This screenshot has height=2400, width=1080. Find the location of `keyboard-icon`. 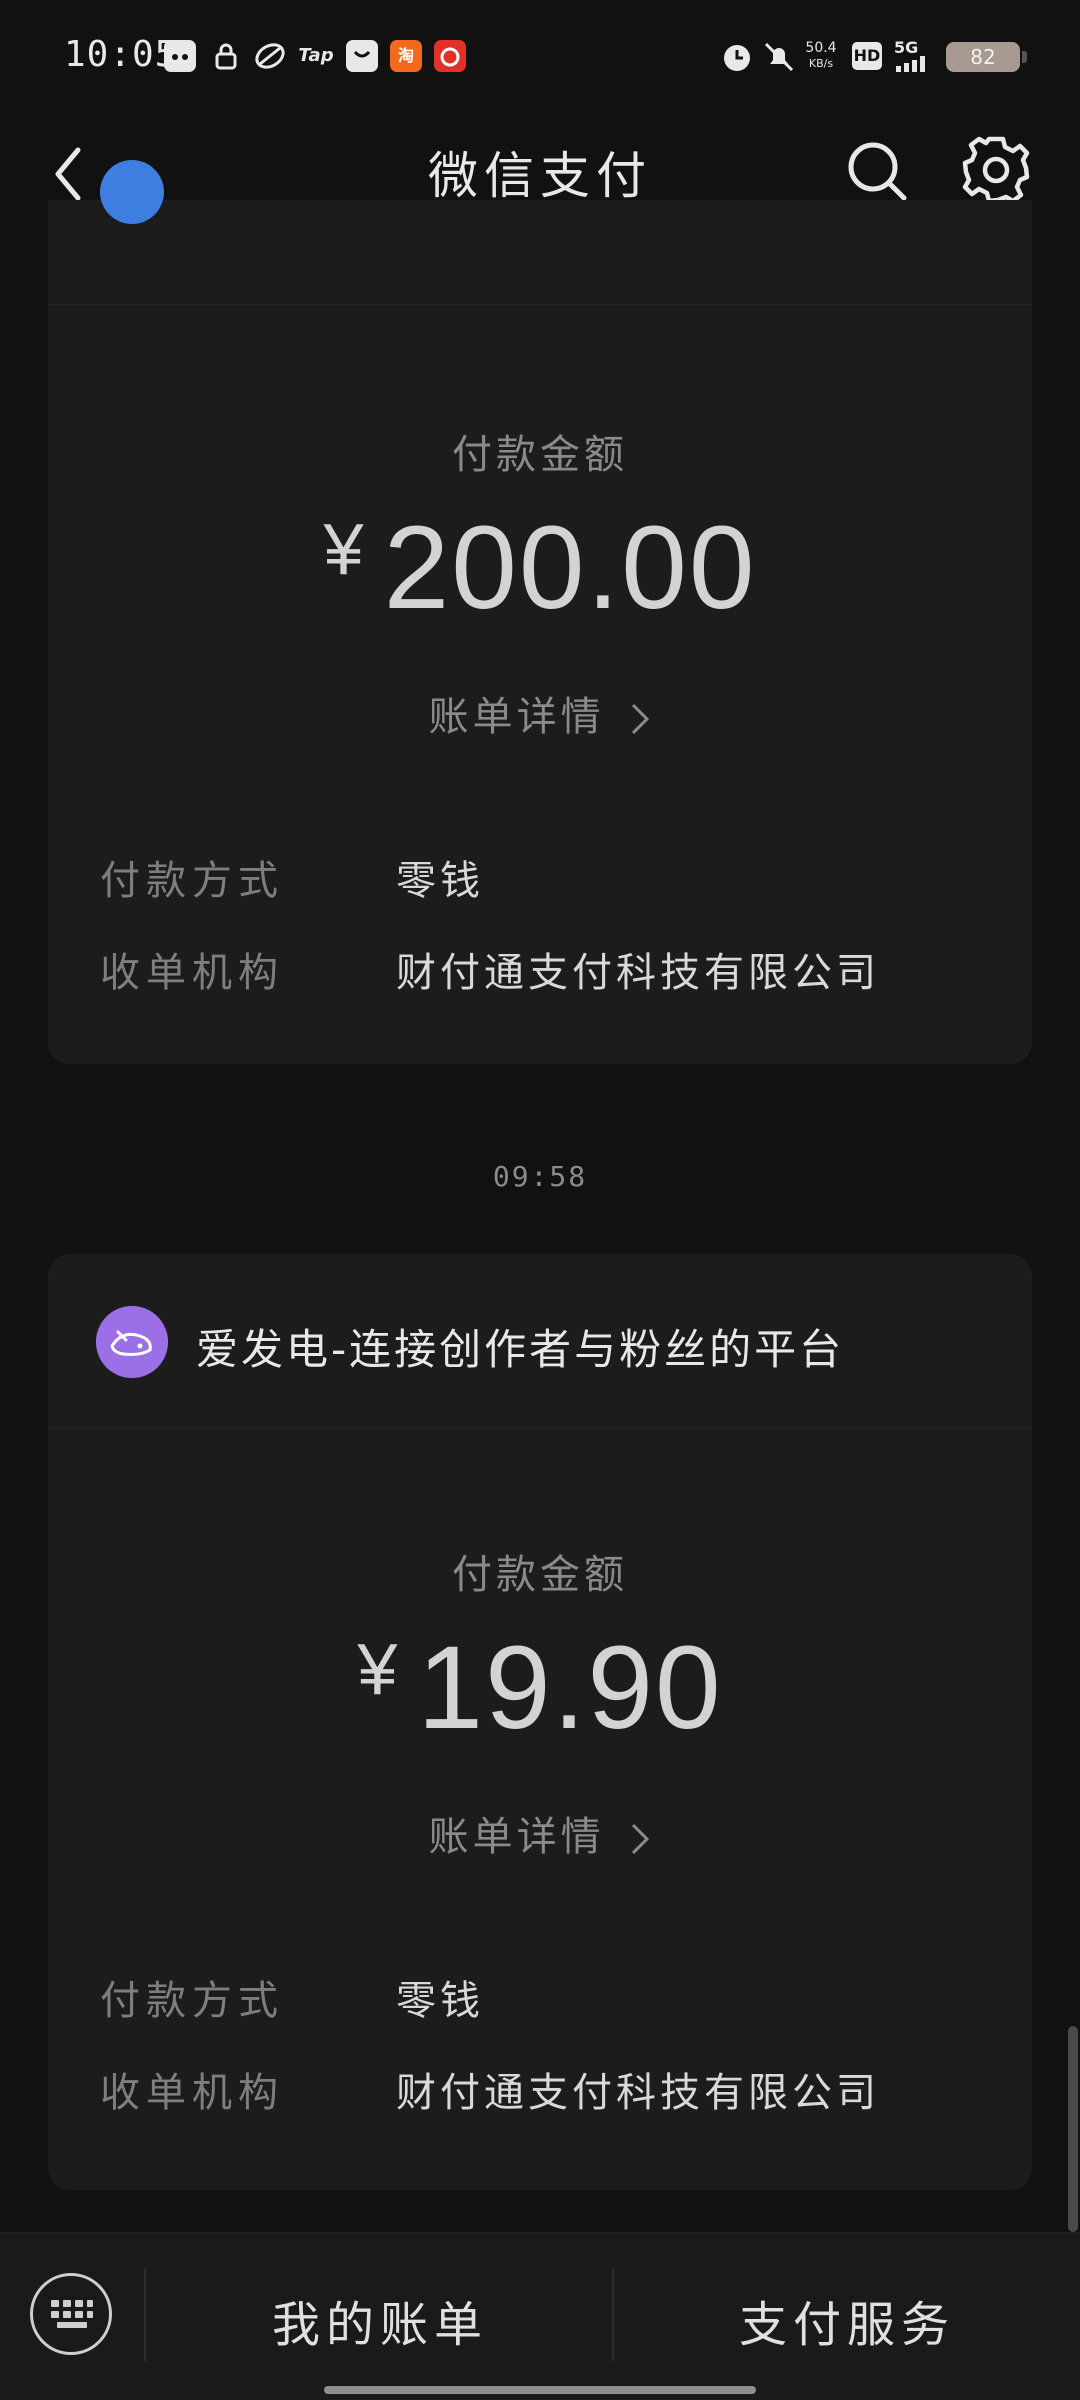

keyboard-icon is located at coordinates (72, 2314).